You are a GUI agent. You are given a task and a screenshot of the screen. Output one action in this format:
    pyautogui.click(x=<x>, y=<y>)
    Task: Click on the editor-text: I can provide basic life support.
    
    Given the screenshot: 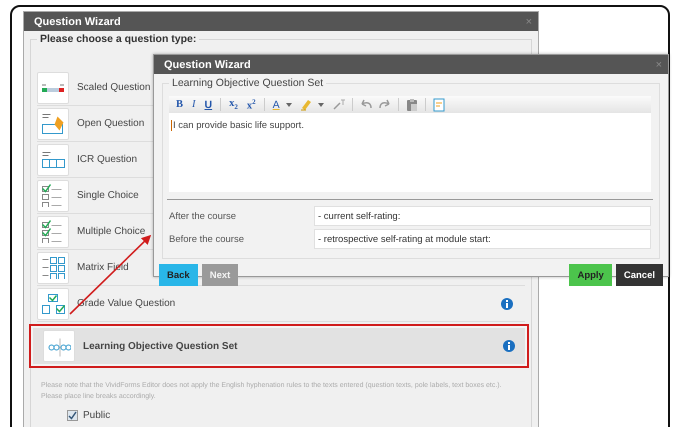 What is the action you would take?
    pyautogui.click(x=237, y=125)
    